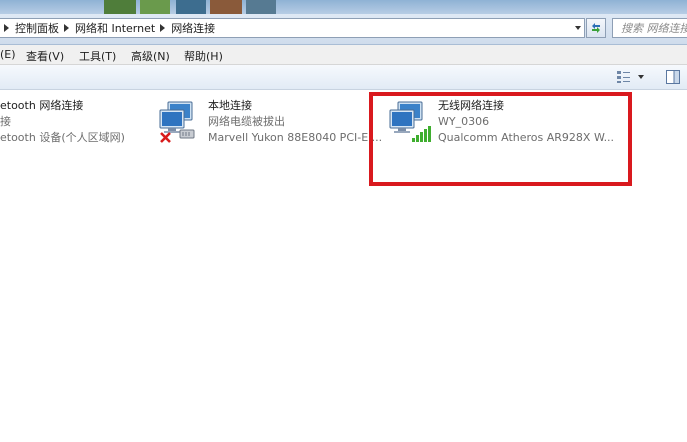 This screenshot has height=442, width=687. Describe the element at coordinates (177, 122) in the screenshot. I see `wired-network-disconnected-icon` at that location.